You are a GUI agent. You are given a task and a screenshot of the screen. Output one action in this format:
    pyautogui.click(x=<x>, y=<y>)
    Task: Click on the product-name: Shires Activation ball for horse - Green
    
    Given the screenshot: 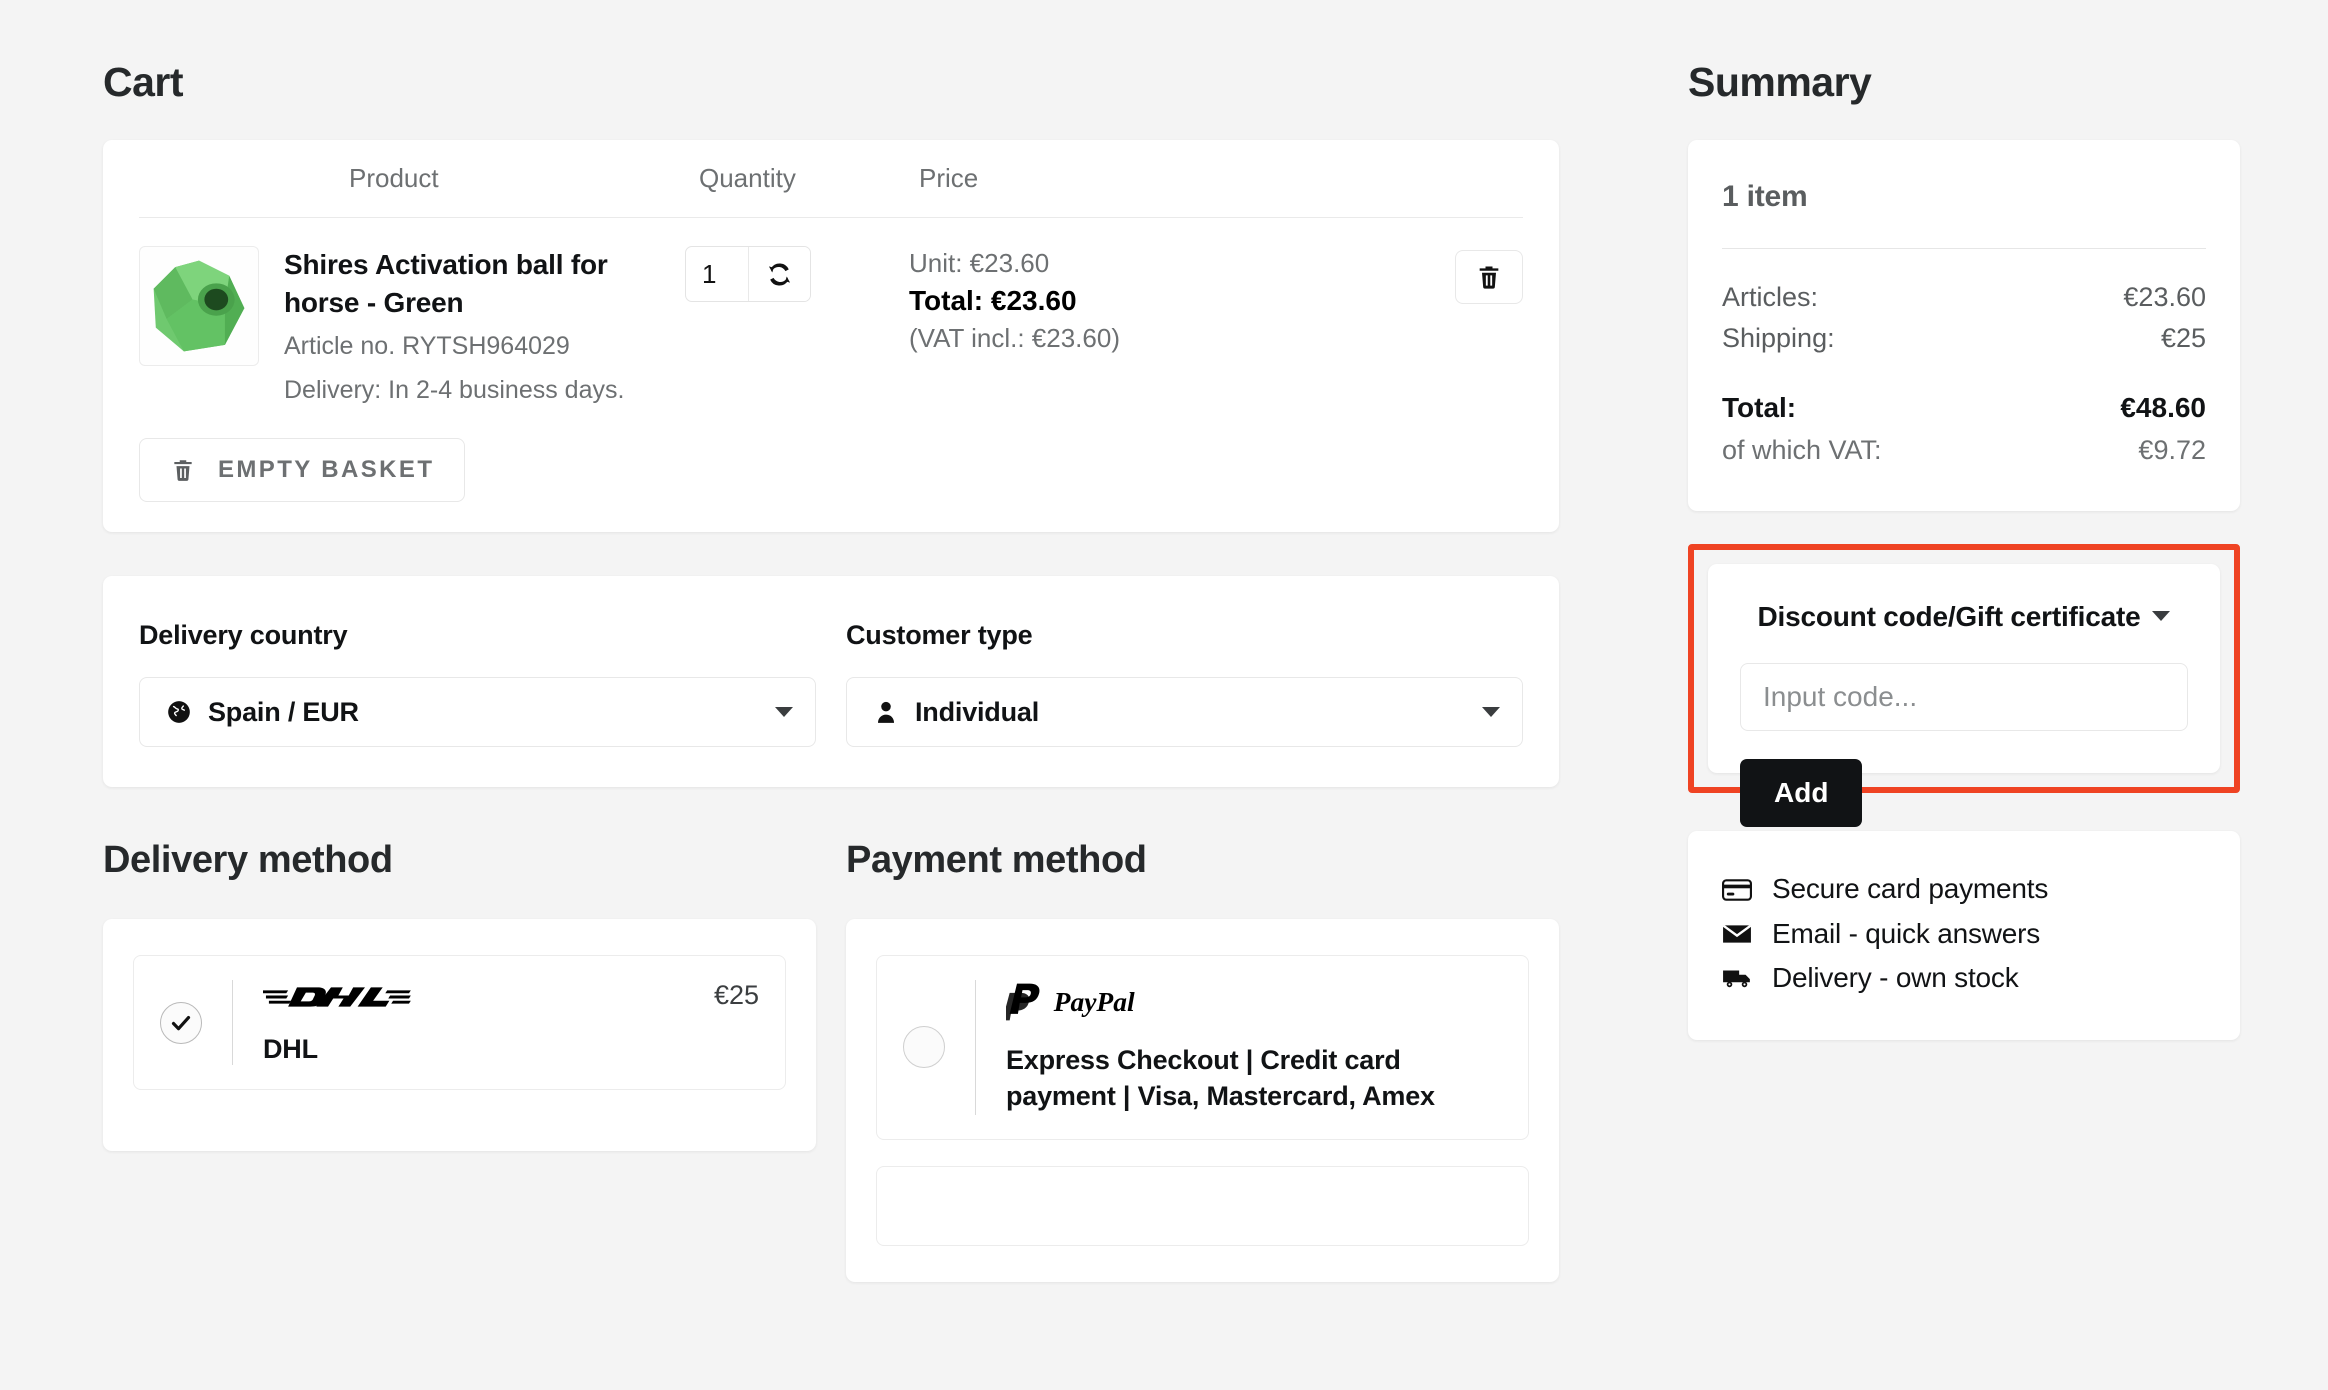 What is the action you would take?
    pyautogui.click(x=481, y=283)
    